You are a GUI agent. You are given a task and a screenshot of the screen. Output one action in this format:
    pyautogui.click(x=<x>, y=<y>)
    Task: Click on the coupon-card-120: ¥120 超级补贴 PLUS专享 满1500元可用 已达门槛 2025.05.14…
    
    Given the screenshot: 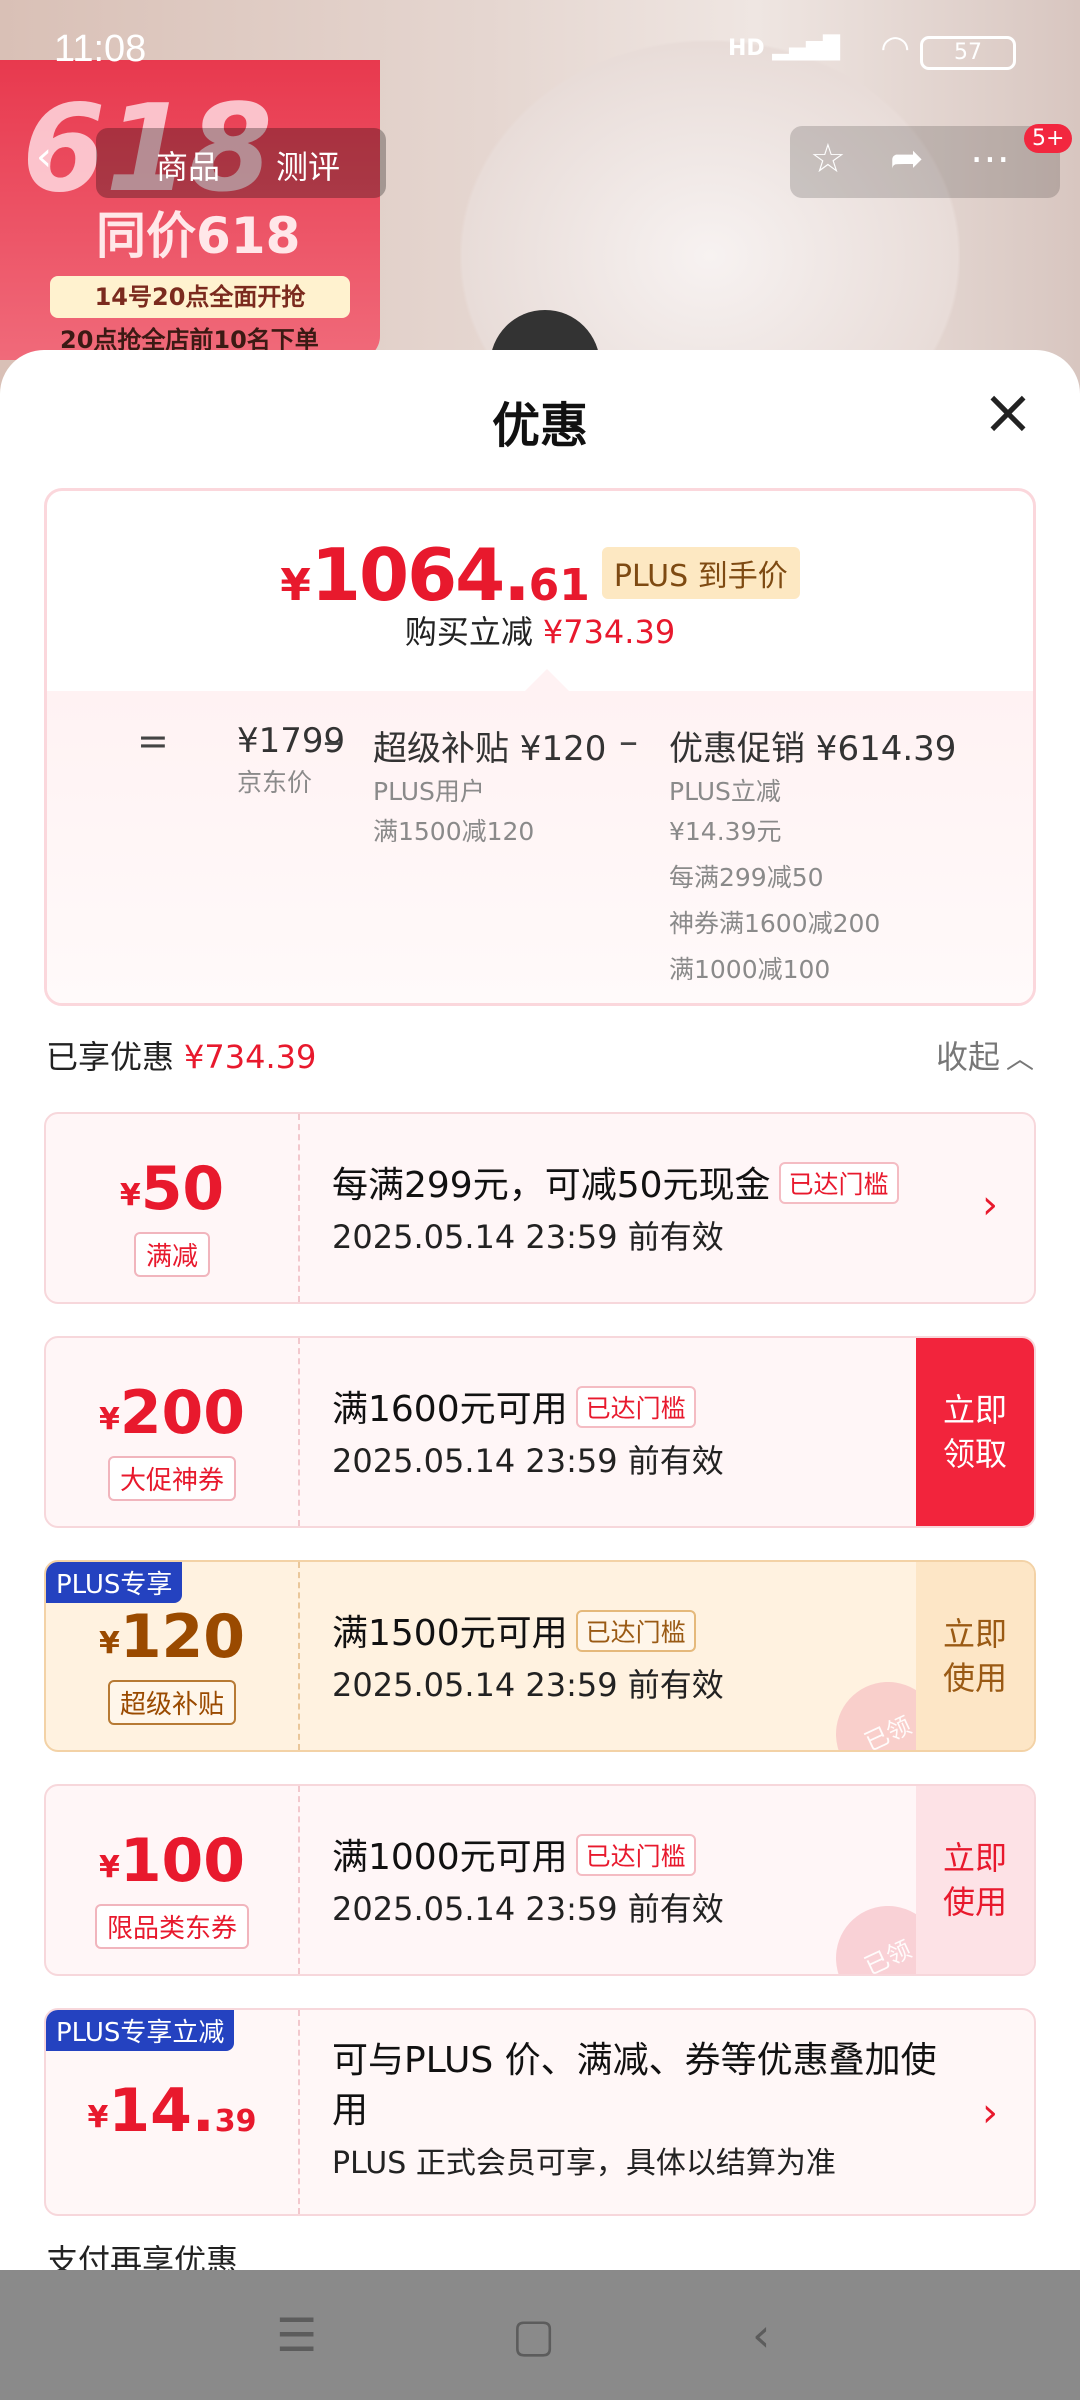 What is the action you would take?
    pyautogui.click(x=540, y=1656)
    